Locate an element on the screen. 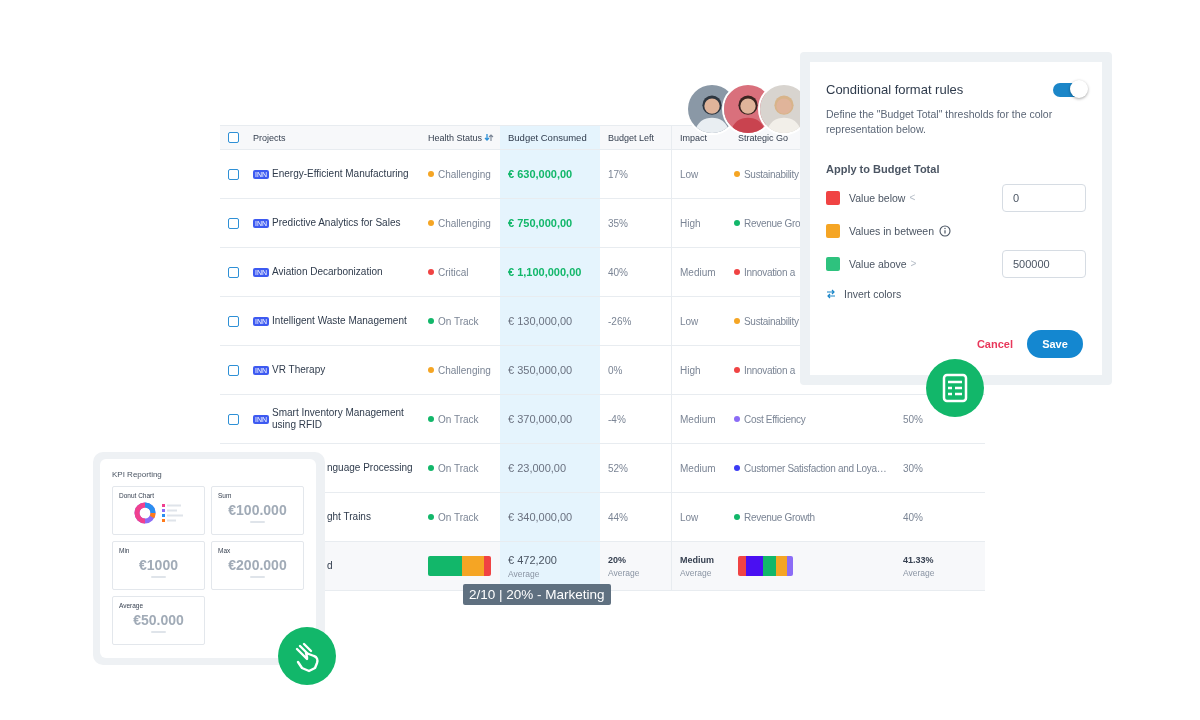  rule-label: Value below is located at coordinates (877, 197).